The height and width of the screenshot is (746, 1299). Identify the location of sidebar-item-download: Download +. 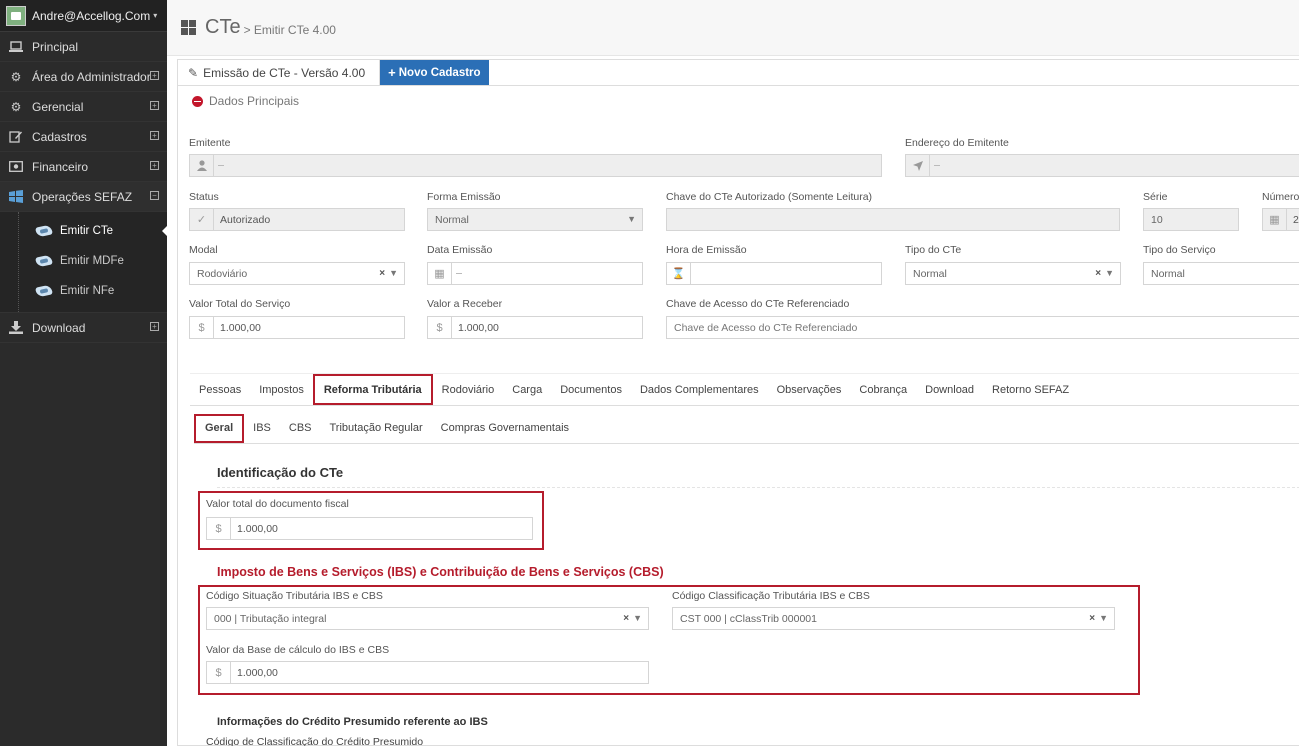
(83, 328).